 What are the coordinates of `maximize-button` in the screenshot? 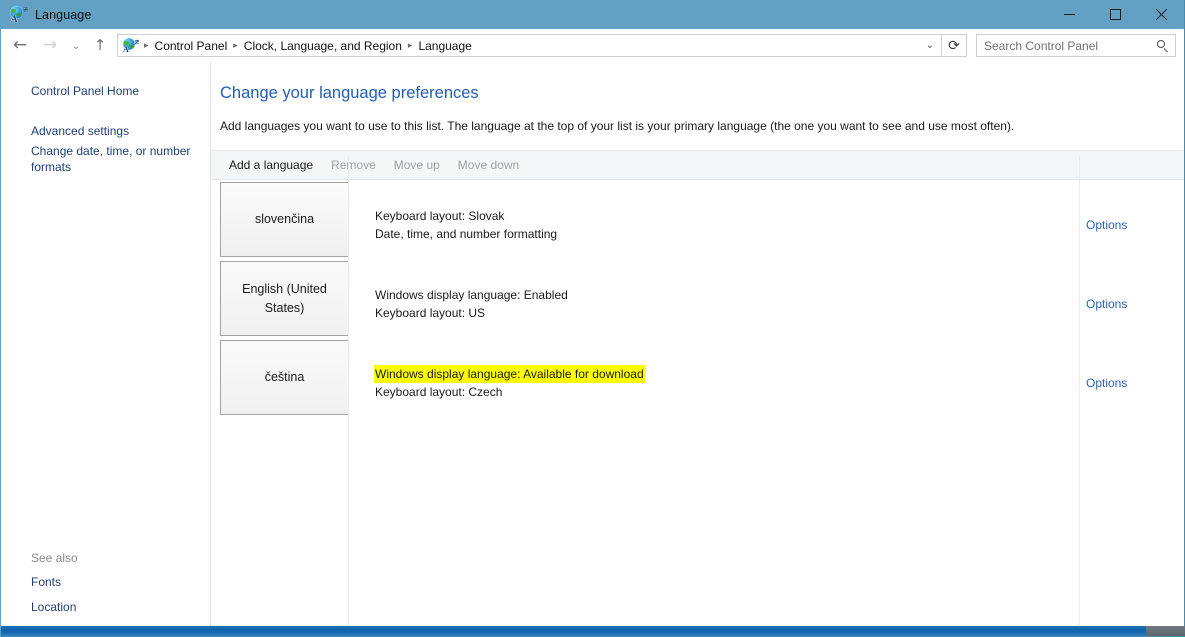 It's located at (1115, 14).